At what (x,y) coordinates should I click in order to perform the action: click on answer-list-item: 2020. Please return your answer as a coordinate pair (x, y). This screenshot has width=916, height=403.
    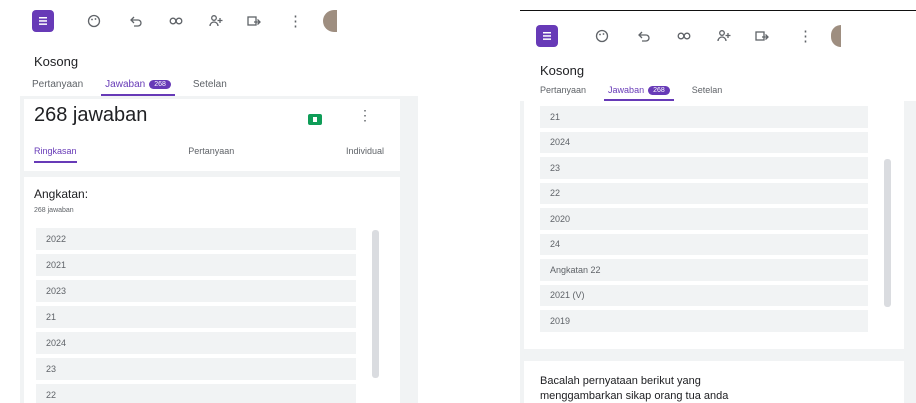
    Looking at the image, I should click on (704, 219).